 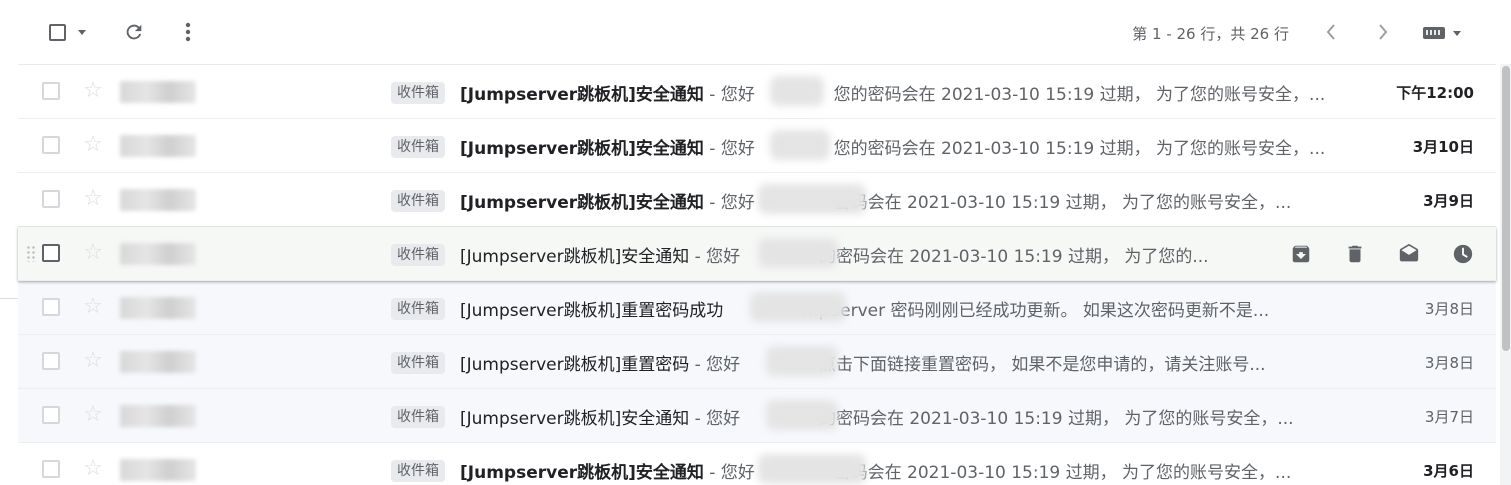 I want to click on row-hover-actions, so click(x=1370, y=254).